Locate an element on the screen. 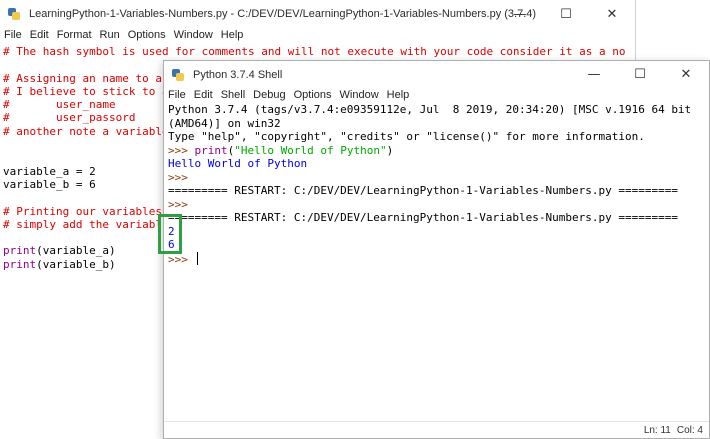 This screenshot has height=439, width=710. line-number: Ln: 11 is located at coordinates (657, 430).